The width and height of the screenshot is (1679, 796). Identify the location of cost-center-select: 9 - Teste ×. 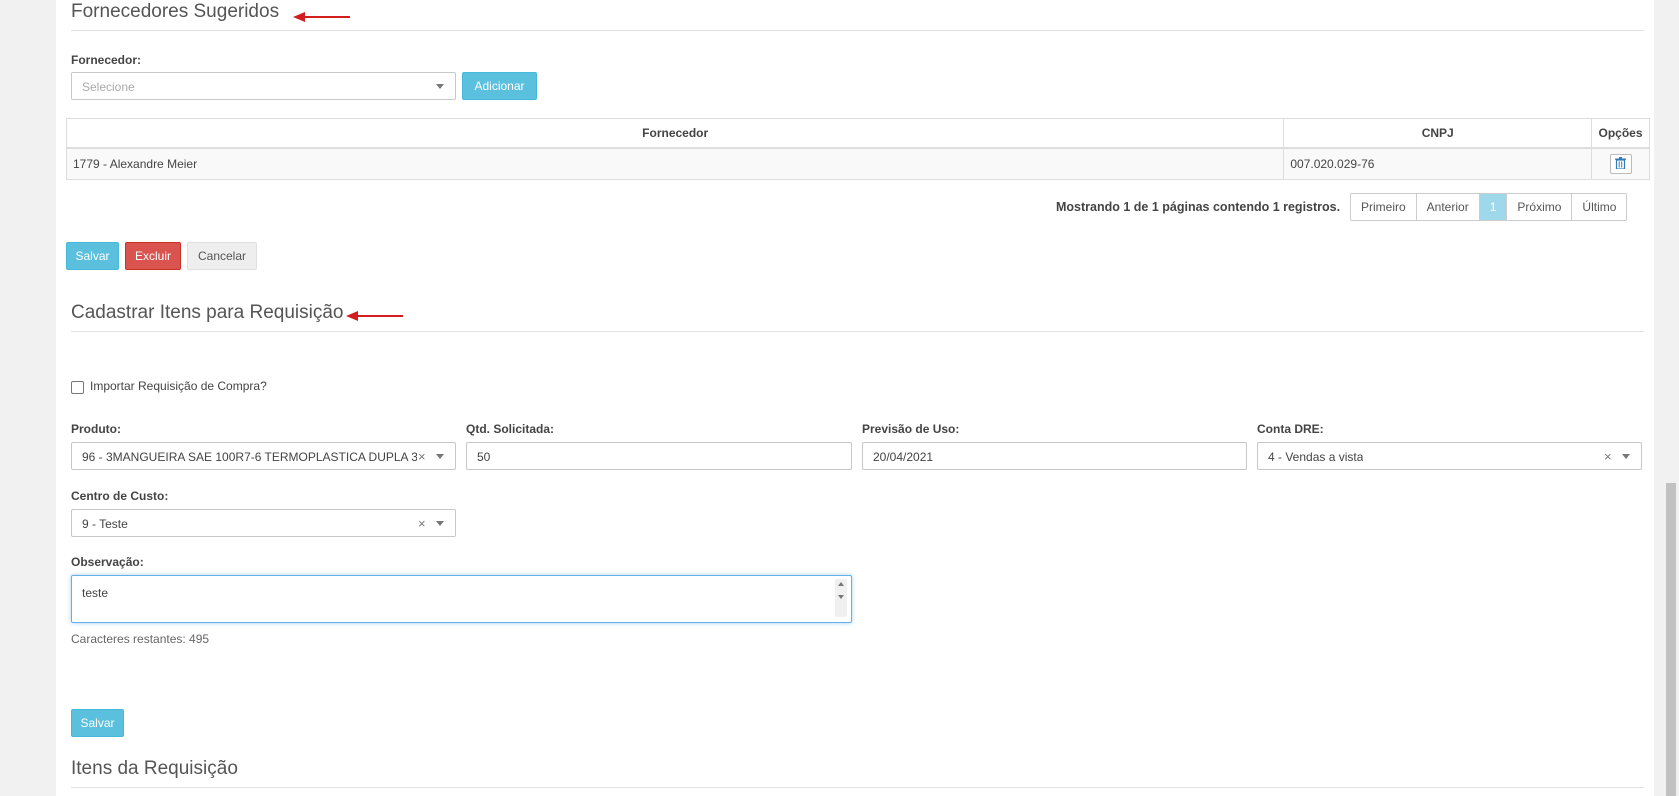
(263, 523).